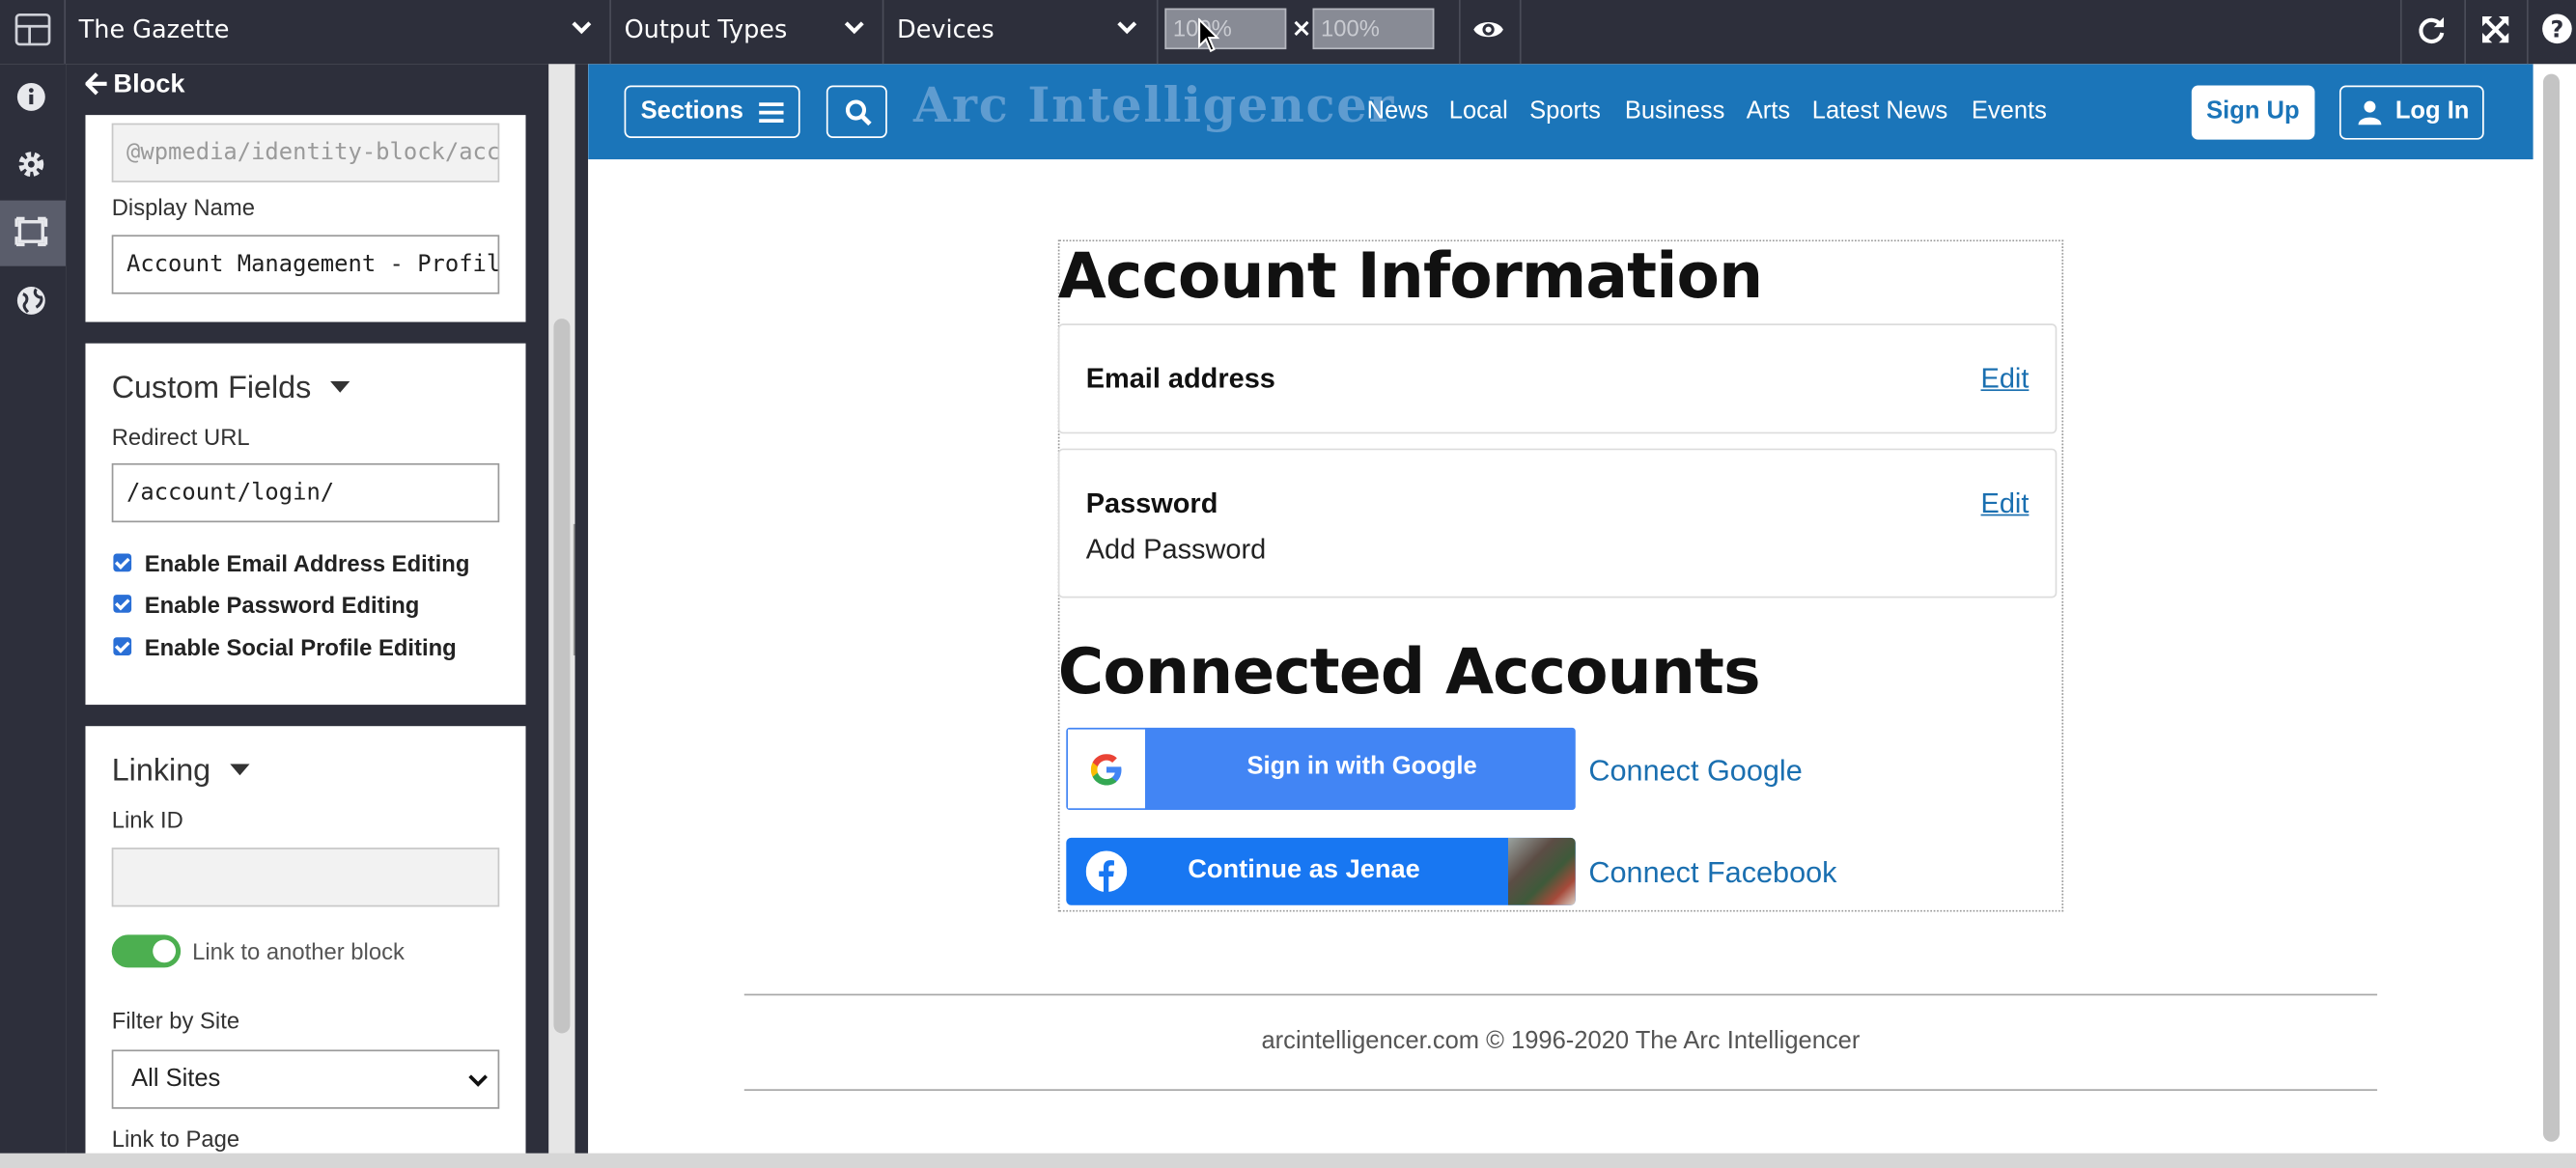 The image size is (2576, 1168). I want to click on preview-scrollbar-thumb, so click(2551, 608).